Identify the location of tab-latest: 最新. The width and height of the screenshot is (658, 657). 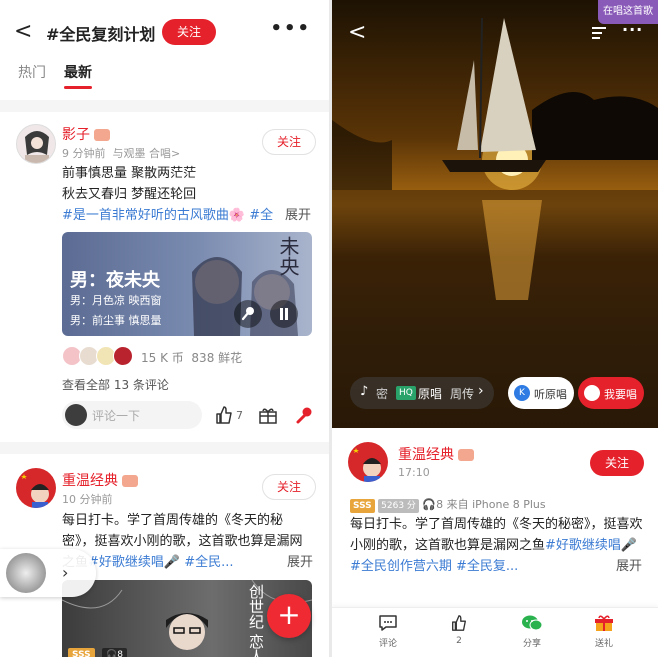
(78, 72).